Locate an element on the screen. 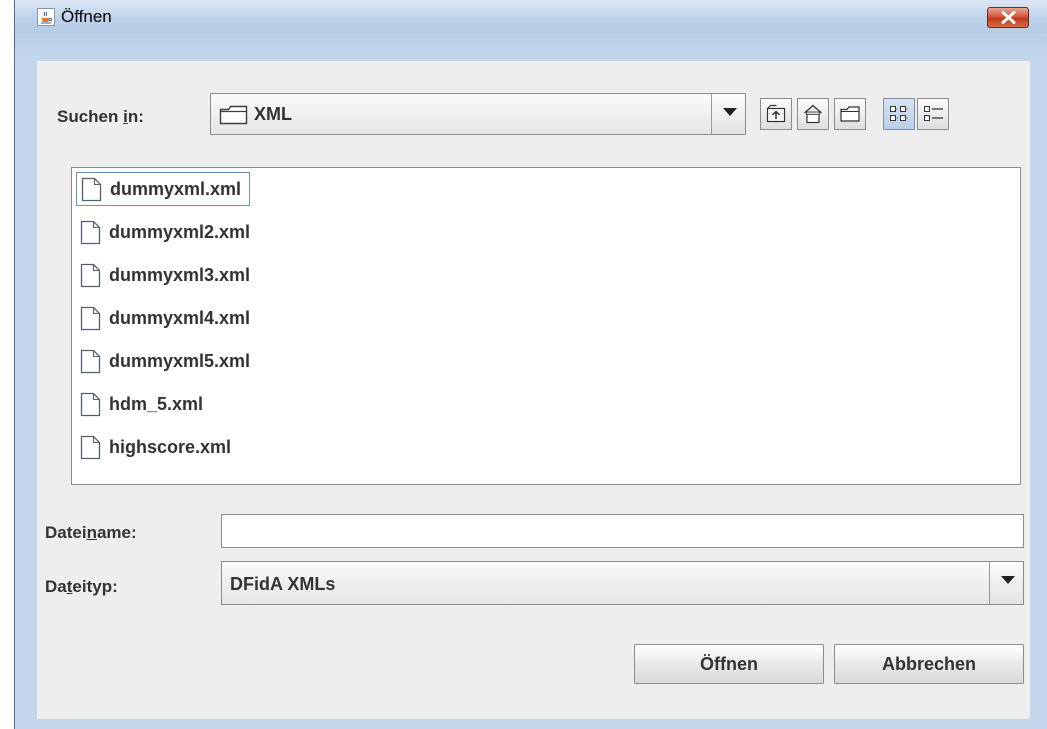 The width and height of the screenshot is (1047, 729). file-name: dummyxml3.xml is located at coordinates (180, 274).